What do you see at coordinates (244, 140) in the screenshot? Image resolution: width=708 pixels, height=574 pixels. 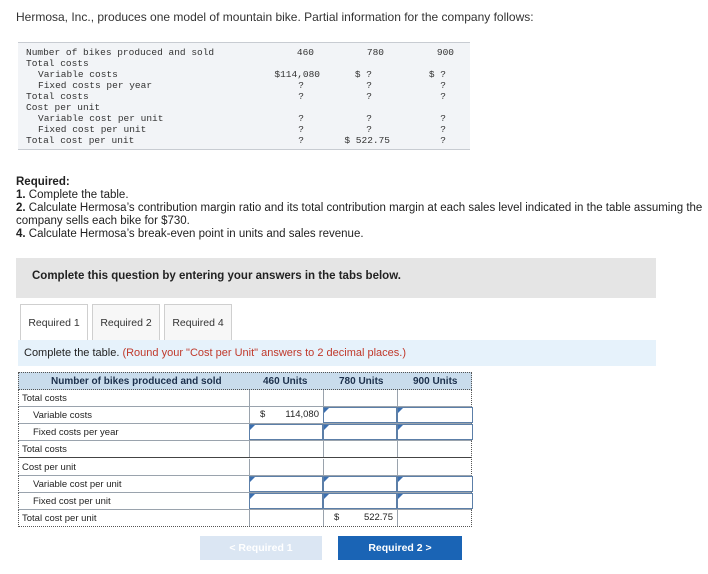 I see `given-row: Total cost per unit ? $ 522.75 ?` at bounding box center [244, 140].